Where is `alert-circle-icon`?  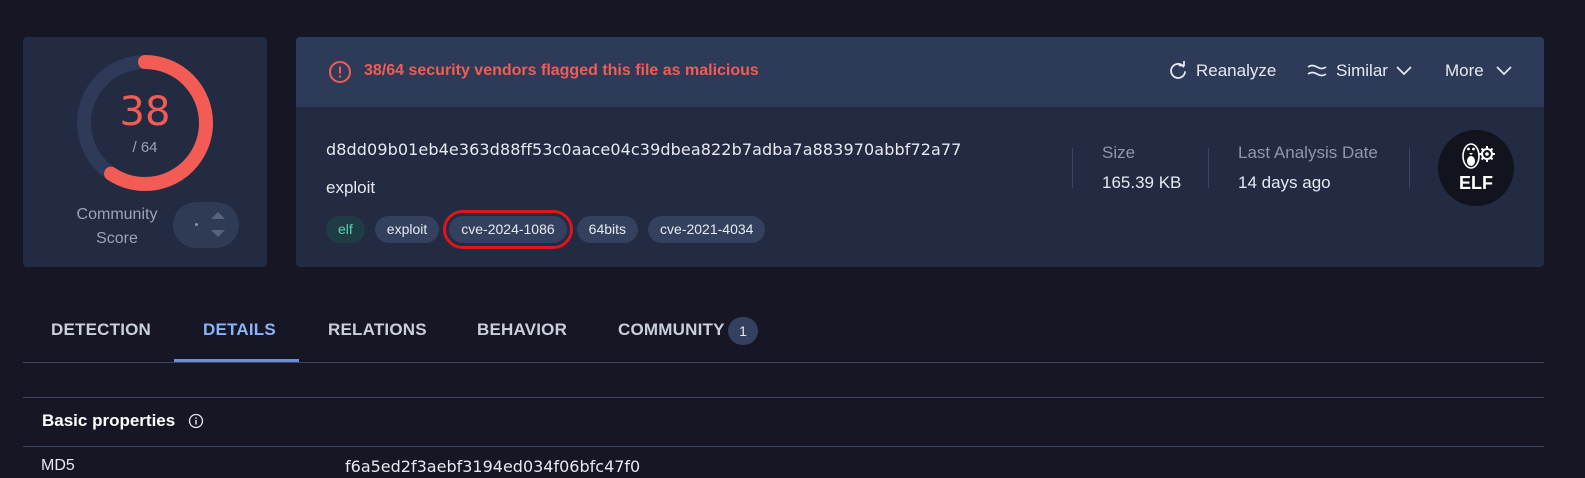
alert-circle-icon is located at coordinates (340, 72).